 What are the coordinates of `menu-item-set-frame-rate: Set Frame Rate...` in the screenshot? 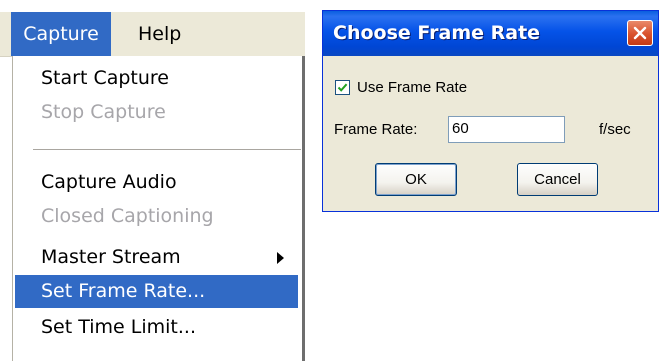 It's located at (156, 291).